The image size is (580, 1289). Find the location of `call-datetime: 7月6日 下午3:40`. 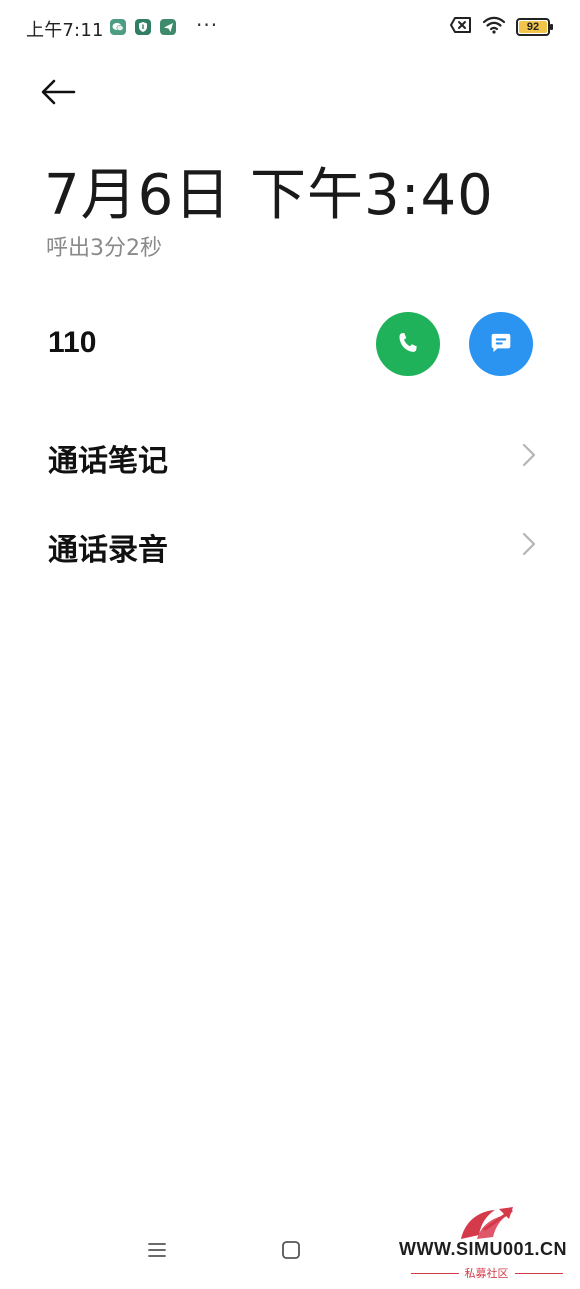

call-datetime: 7月6日 下午3:40 is located at coordinates (269, 195).